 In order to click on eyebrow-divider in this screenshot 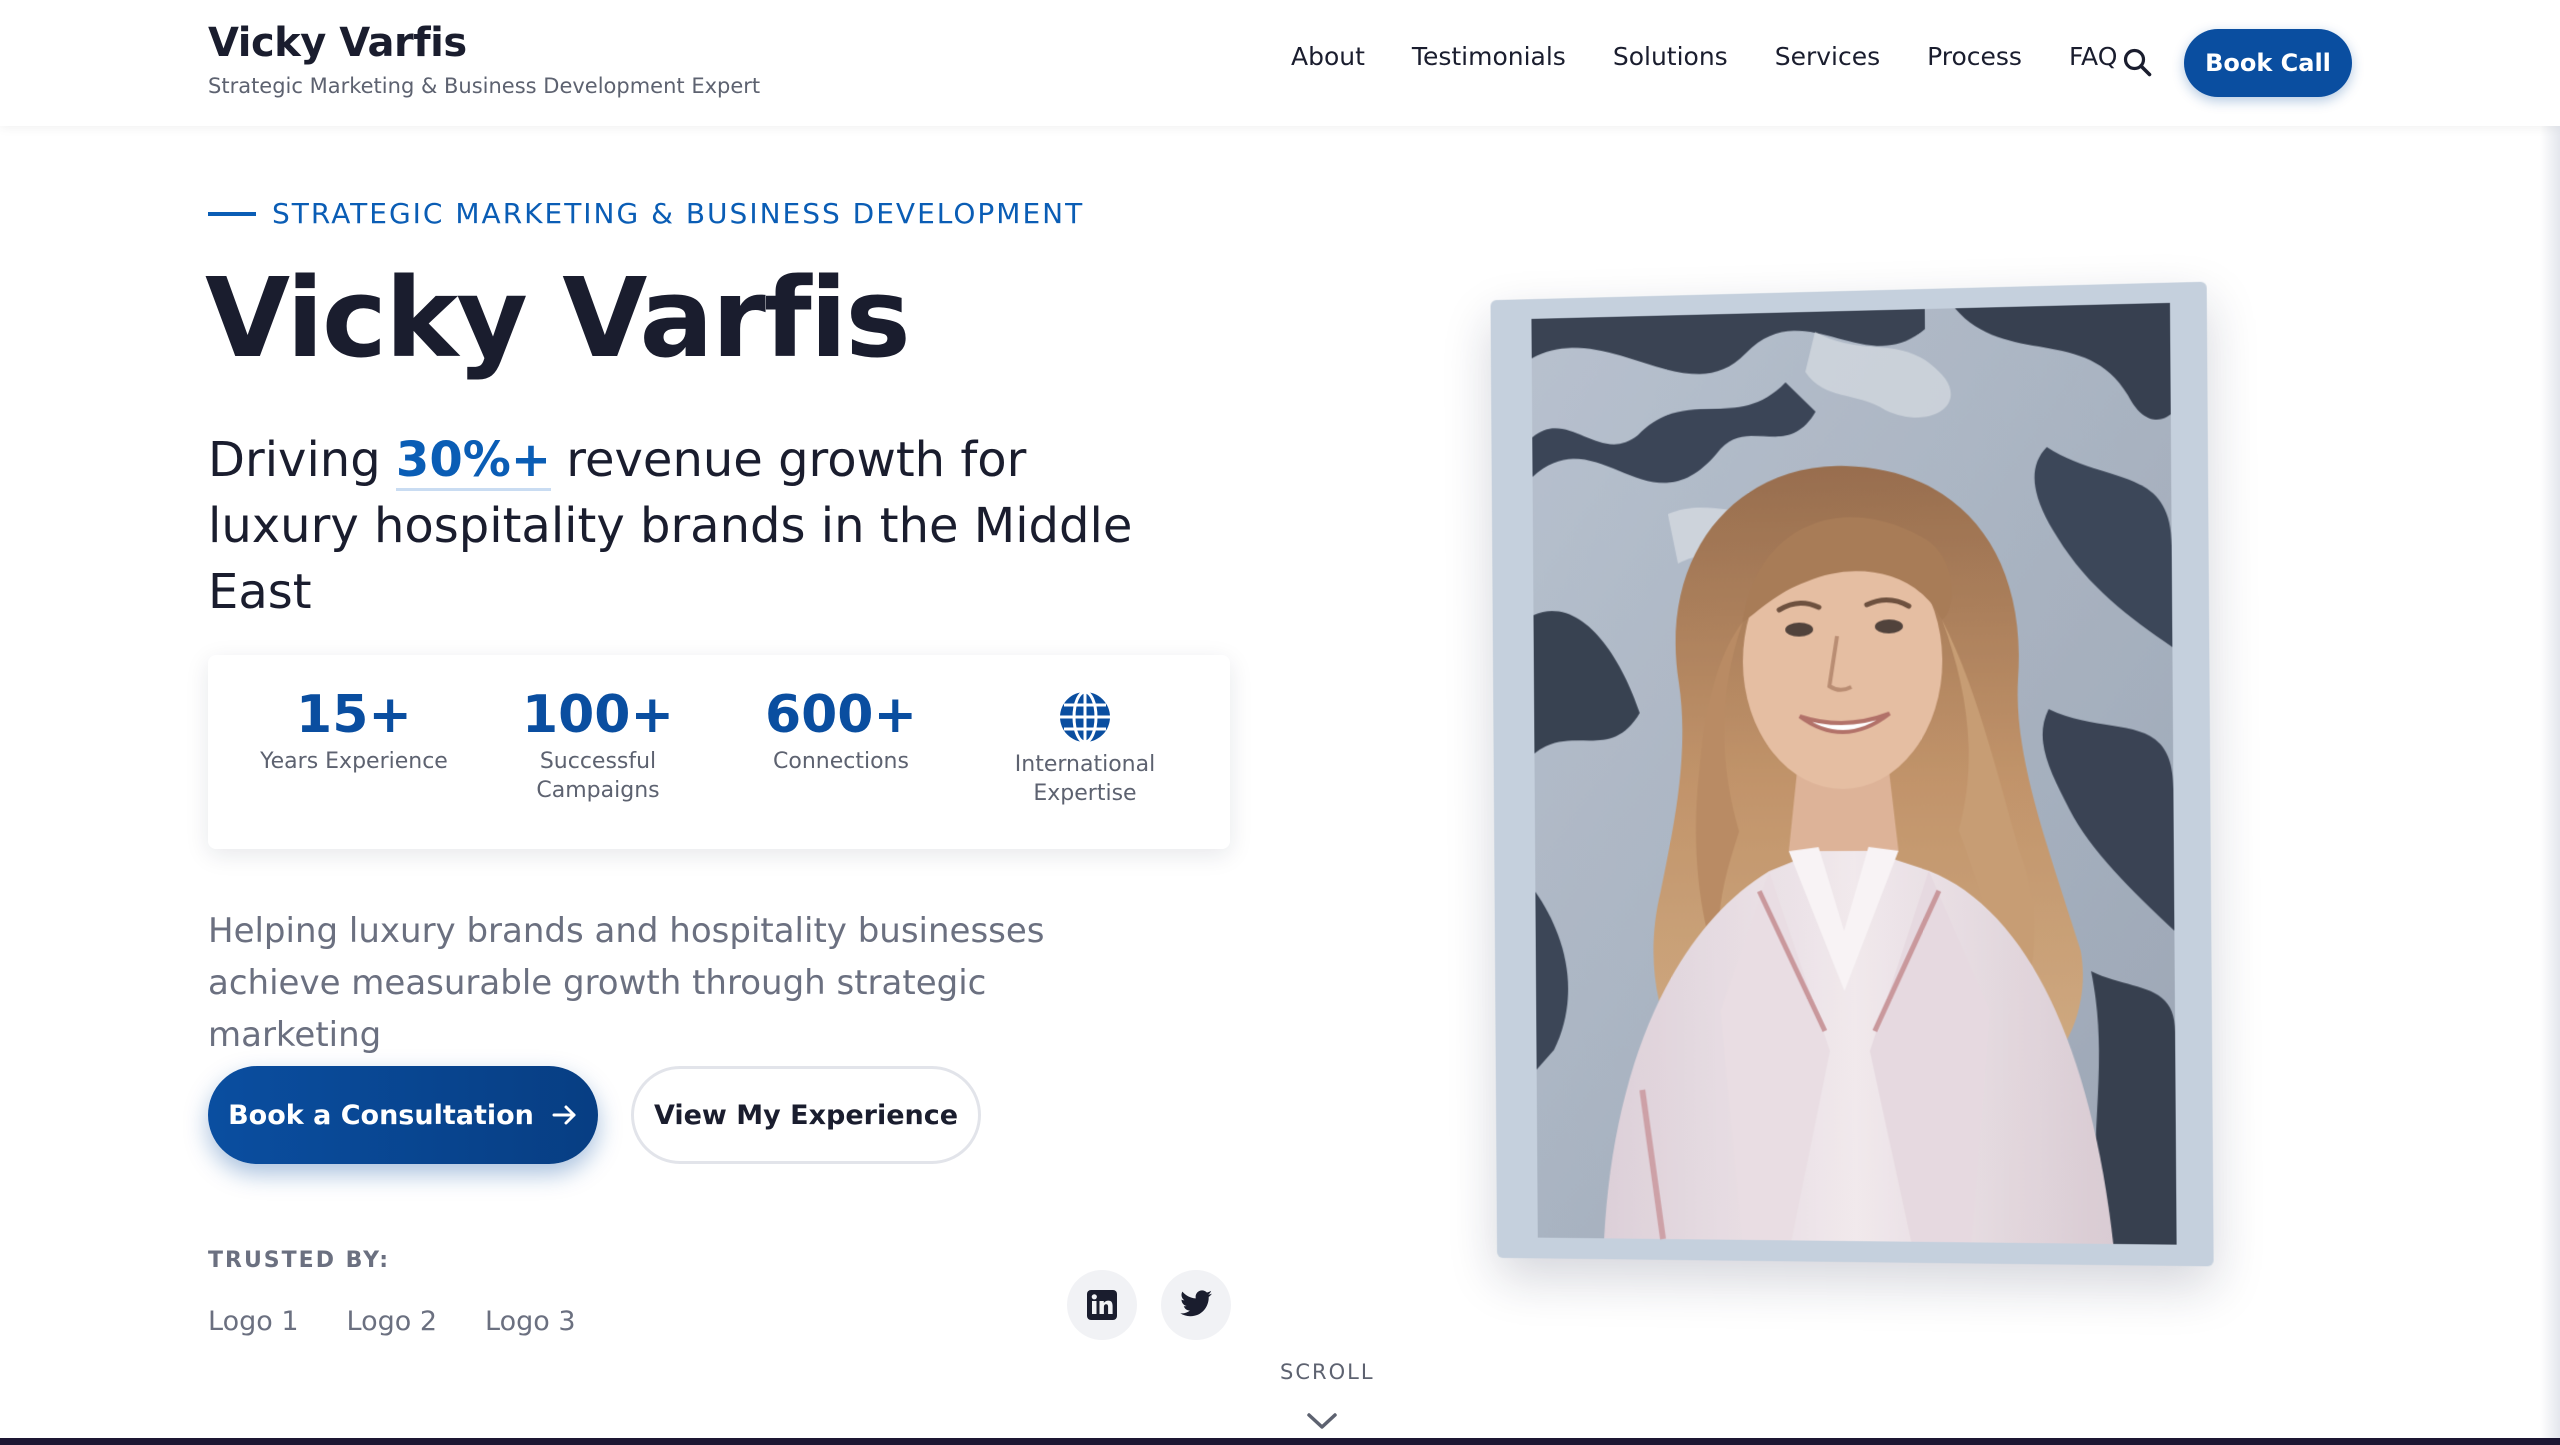, I will do `click(232, 214)`.